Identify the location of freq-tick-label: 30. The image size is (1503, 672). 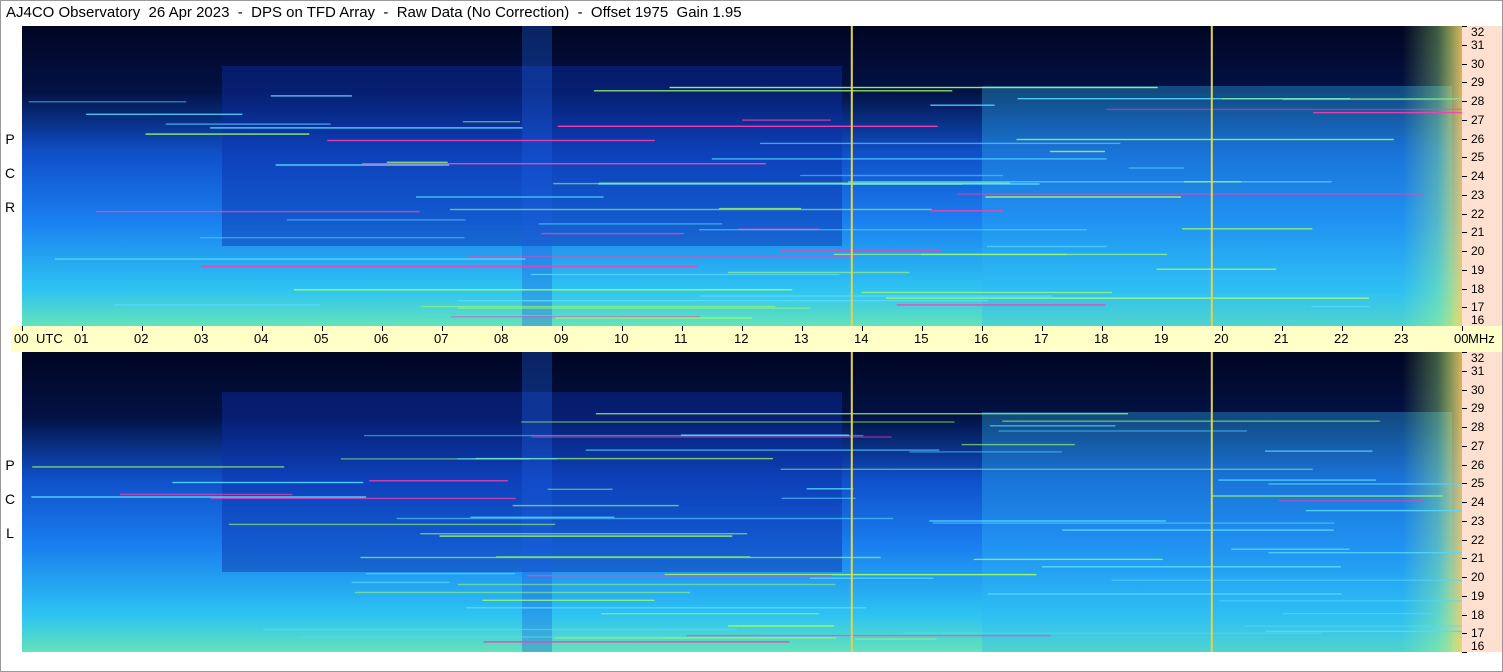
(1478, 390).